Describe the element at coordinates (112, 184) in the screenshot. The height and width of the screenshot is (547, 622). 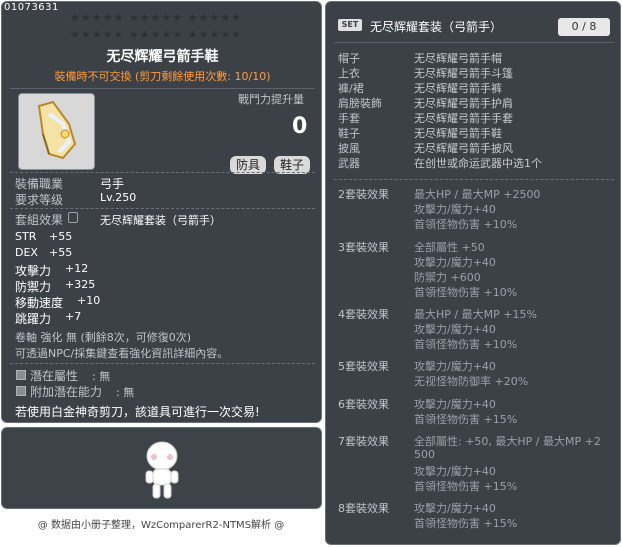
I see `job-value: 弓手` at that location.